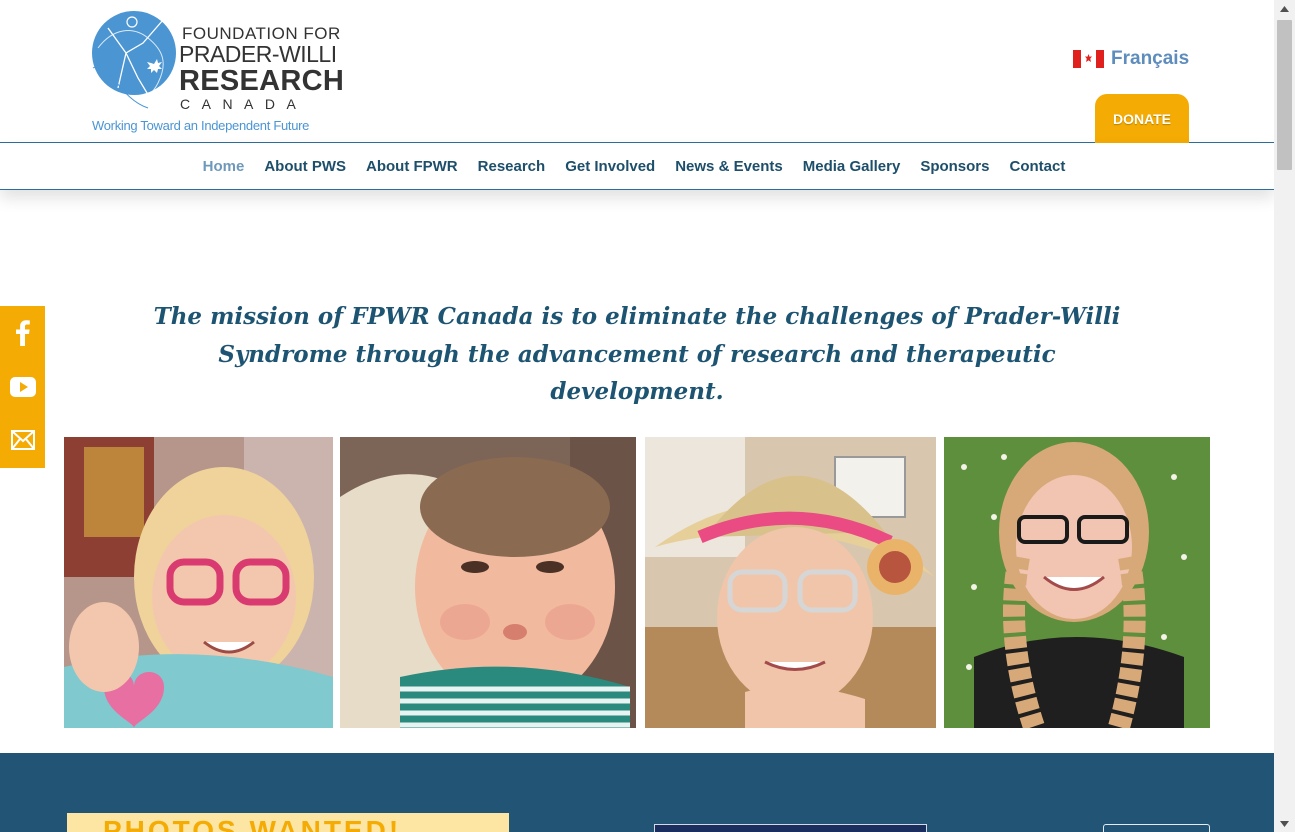  Describe the element at coordinates (1088, 59) in the screenshot. I see `canada-flag-icon` at that location.